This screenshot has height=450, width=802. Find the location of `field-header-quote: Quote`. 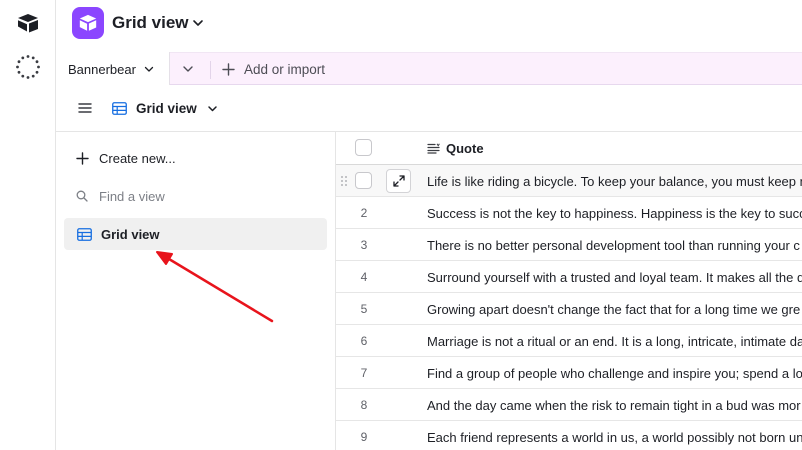

field-header-quote: Quote is located at coordinates (455, 148).